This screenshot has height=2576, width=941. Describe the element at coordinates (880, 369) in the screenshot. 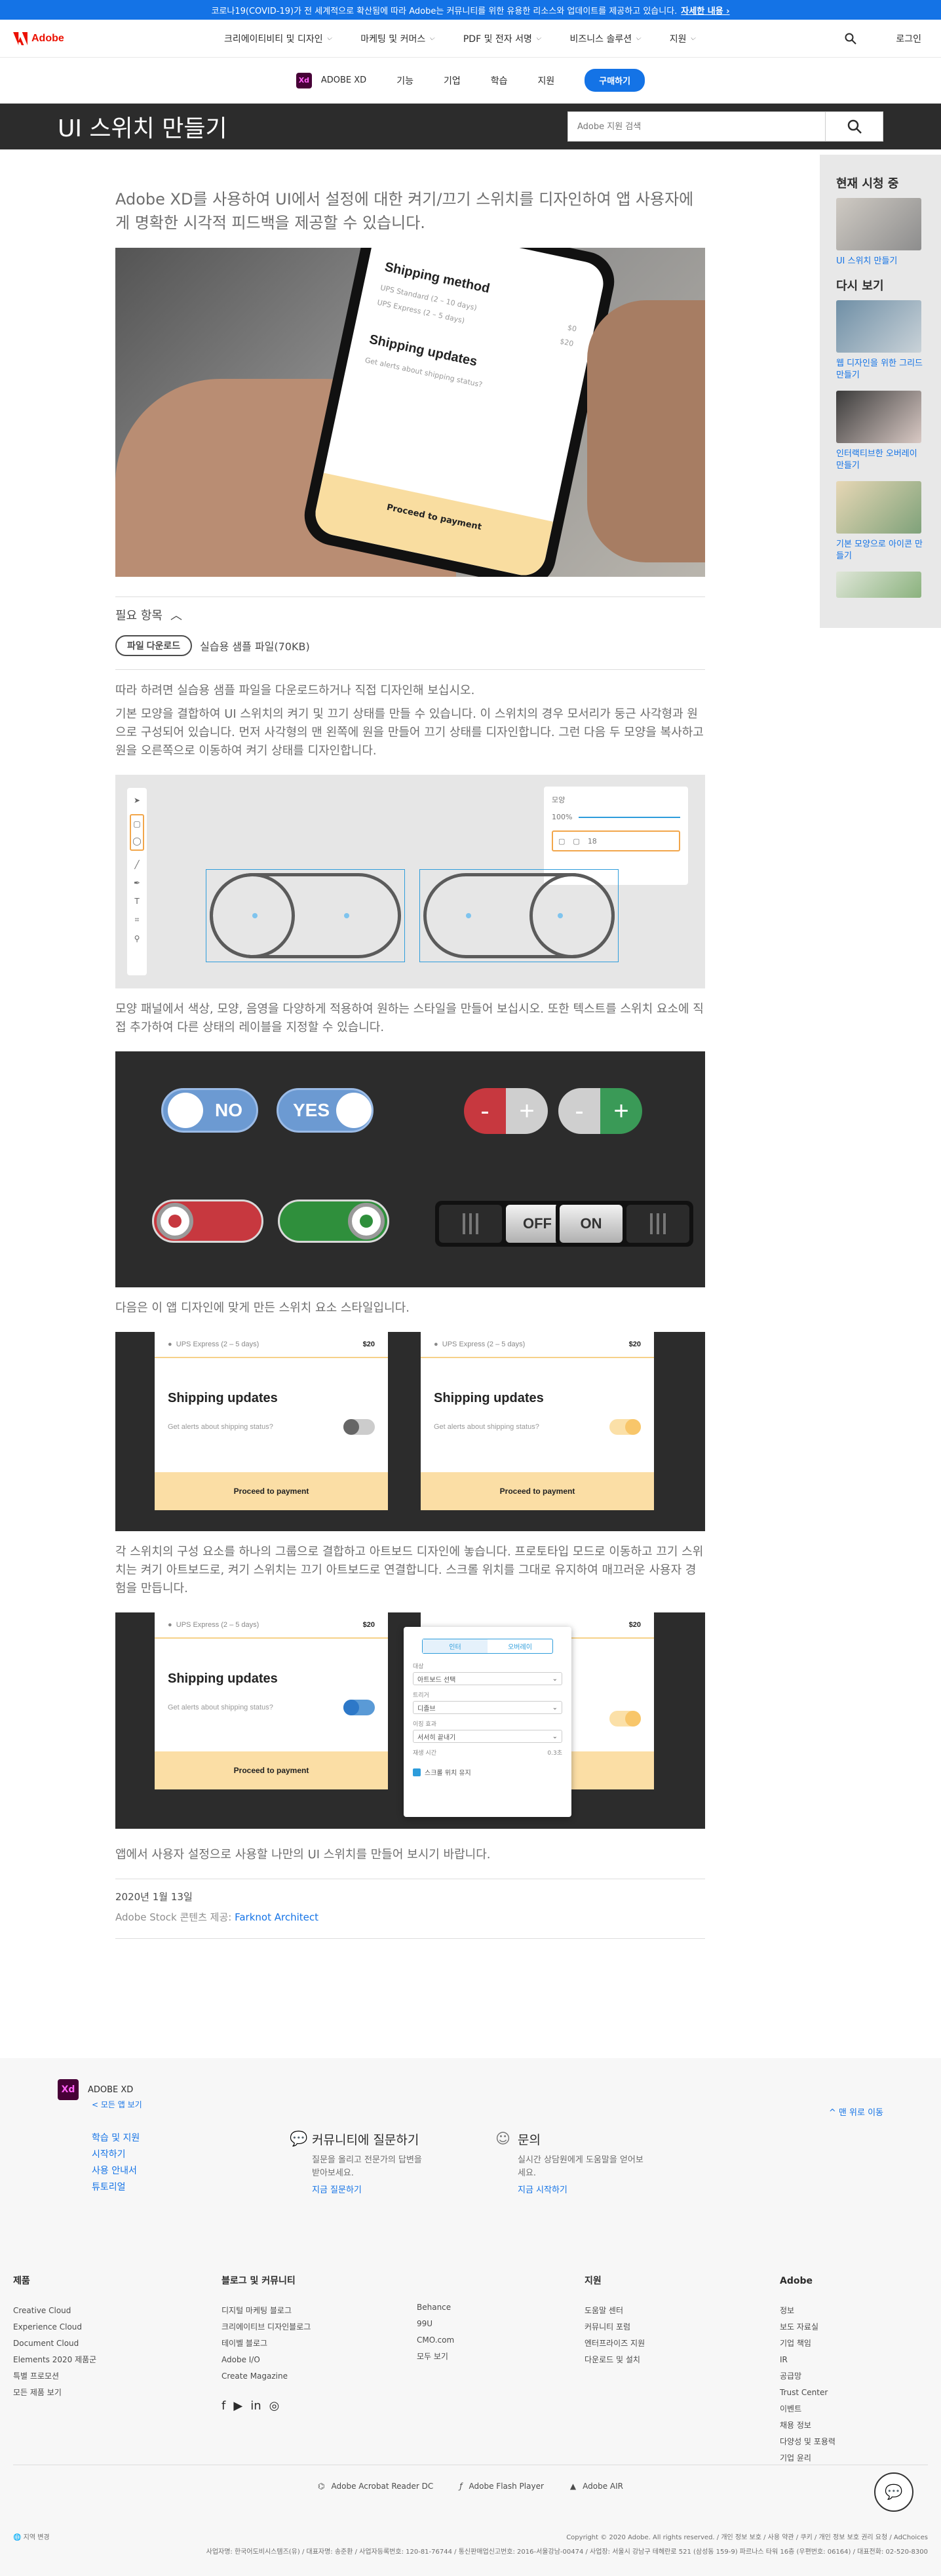

I see `rail-item-link: 웹 디자인을 위한 그리드 만들기` at that location.